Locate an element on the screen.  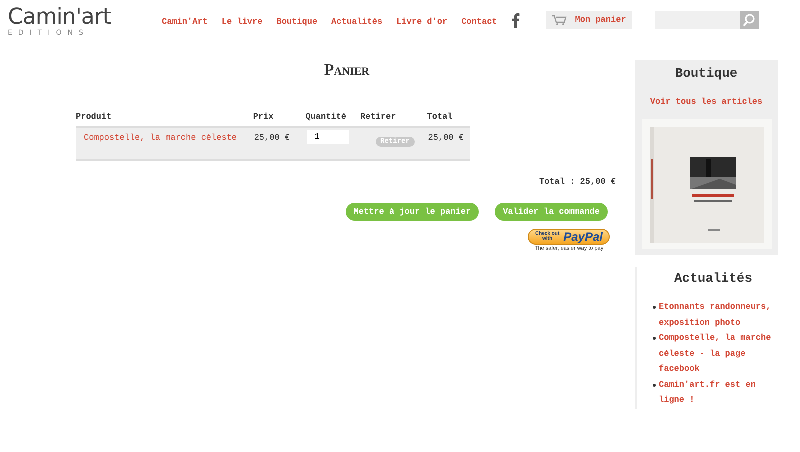
nav-link: Boutique is located at coordinates (297, 22).